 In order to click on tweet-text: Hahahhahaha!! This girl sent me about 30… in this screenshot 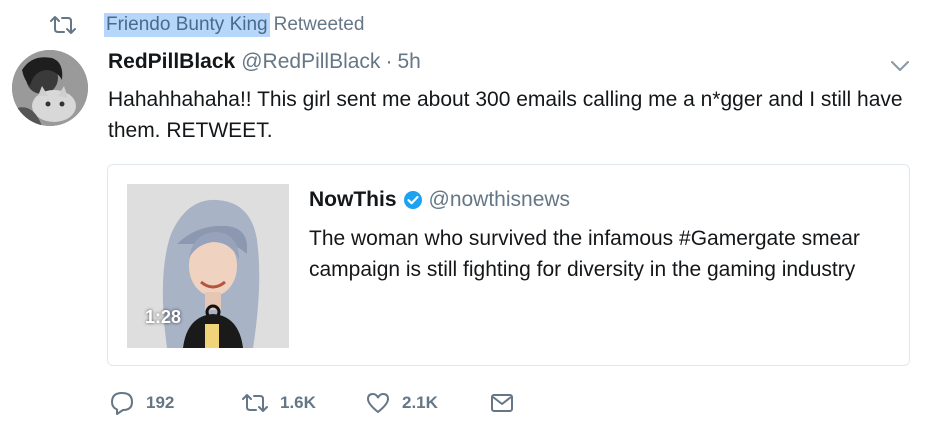, I will do `click(505, 115)`.